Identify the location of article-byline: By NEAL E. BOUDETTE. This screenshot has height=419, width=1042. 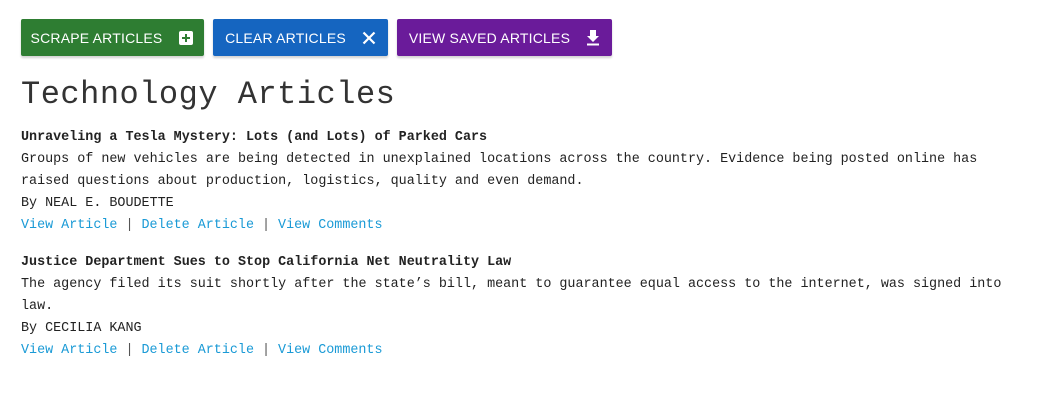
(97, 203).